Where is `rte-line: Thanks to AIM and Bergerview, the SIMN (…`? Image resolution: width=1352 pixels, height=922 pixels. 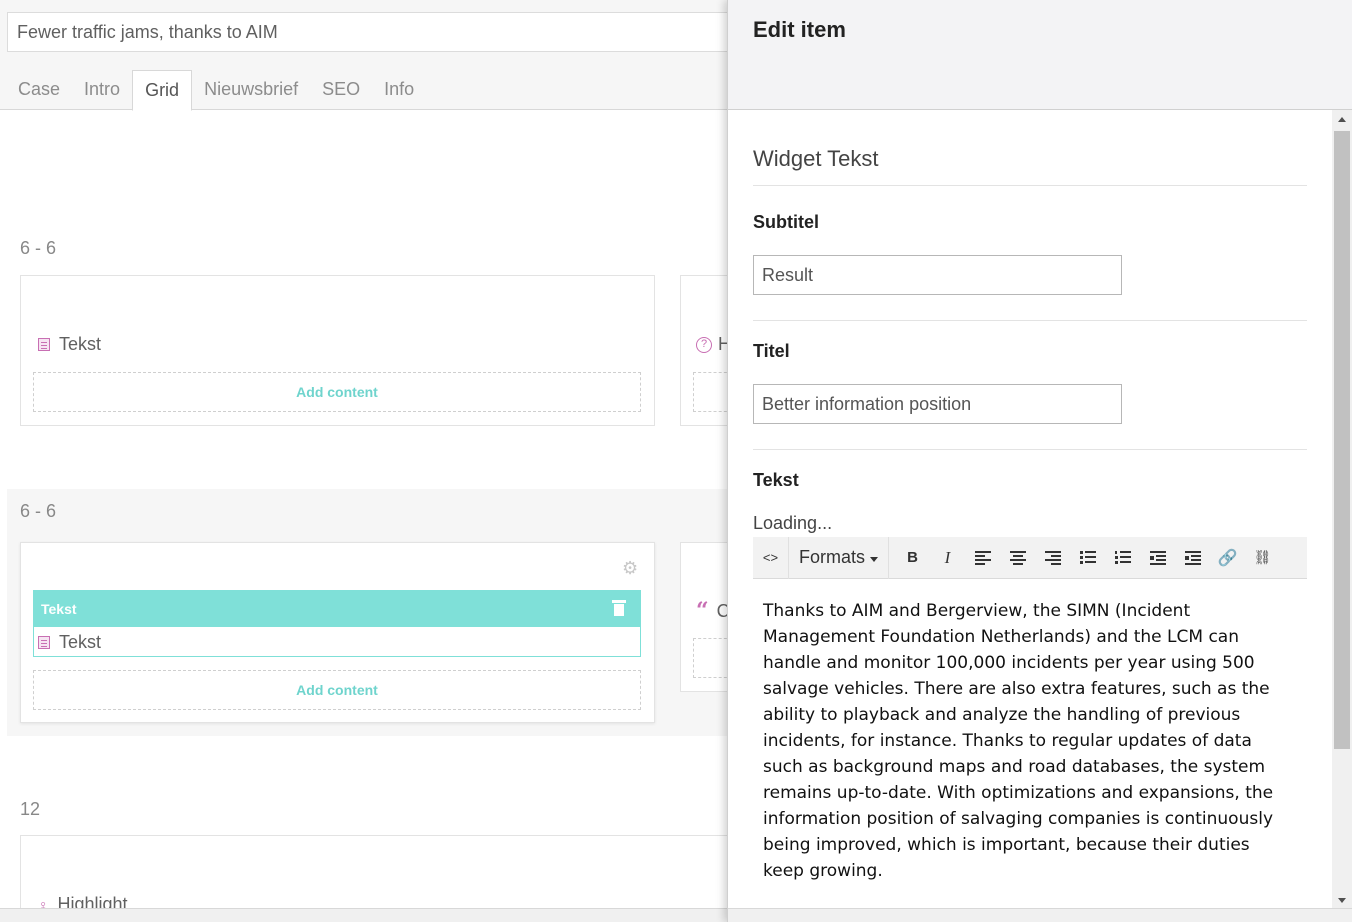 rte-line: Thanks to AIM and Bergerview, the SIMN (… is located at coordinates (977, 611).